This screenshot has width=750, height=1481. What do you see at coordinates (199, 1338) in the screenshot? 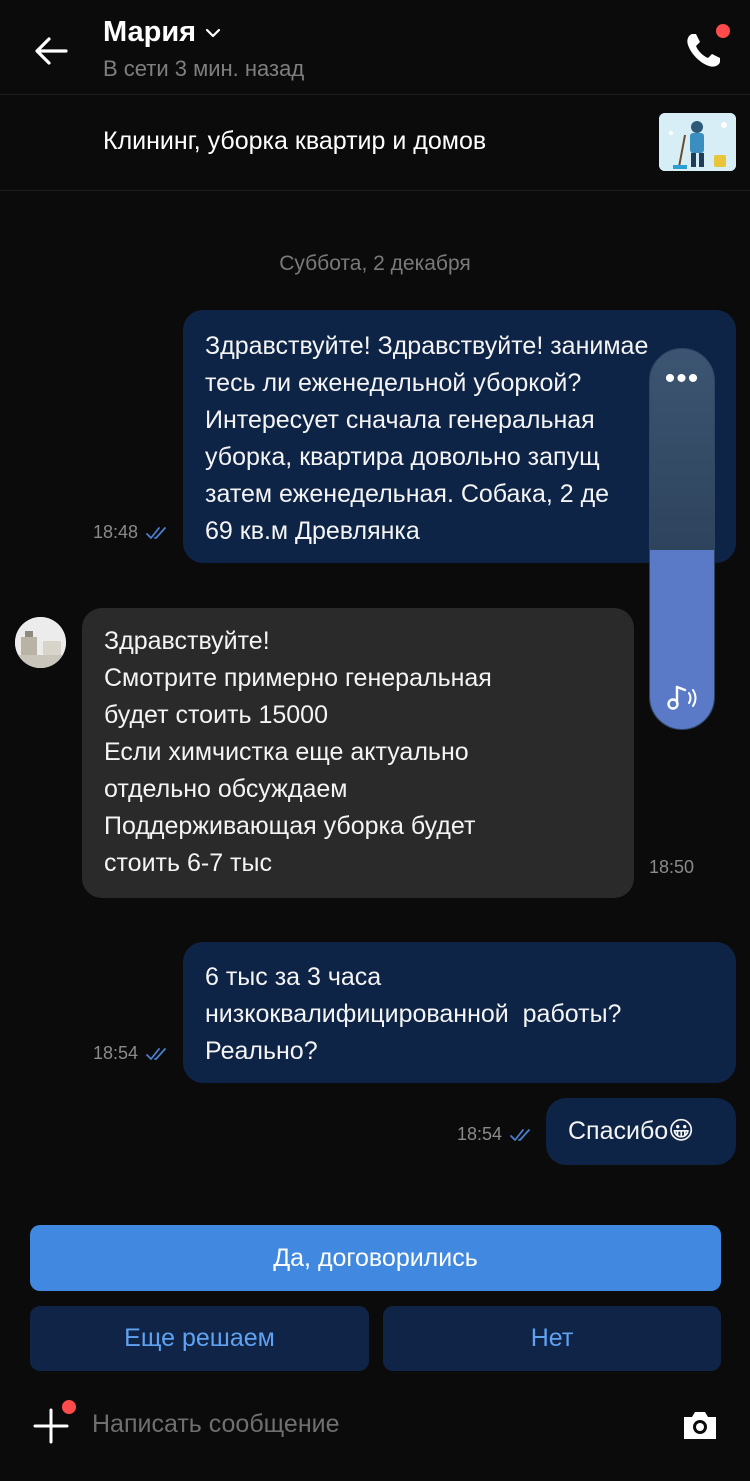
I see `quick-reply-deciding-button: Еще решаем` at bounding box center [199, 1338].